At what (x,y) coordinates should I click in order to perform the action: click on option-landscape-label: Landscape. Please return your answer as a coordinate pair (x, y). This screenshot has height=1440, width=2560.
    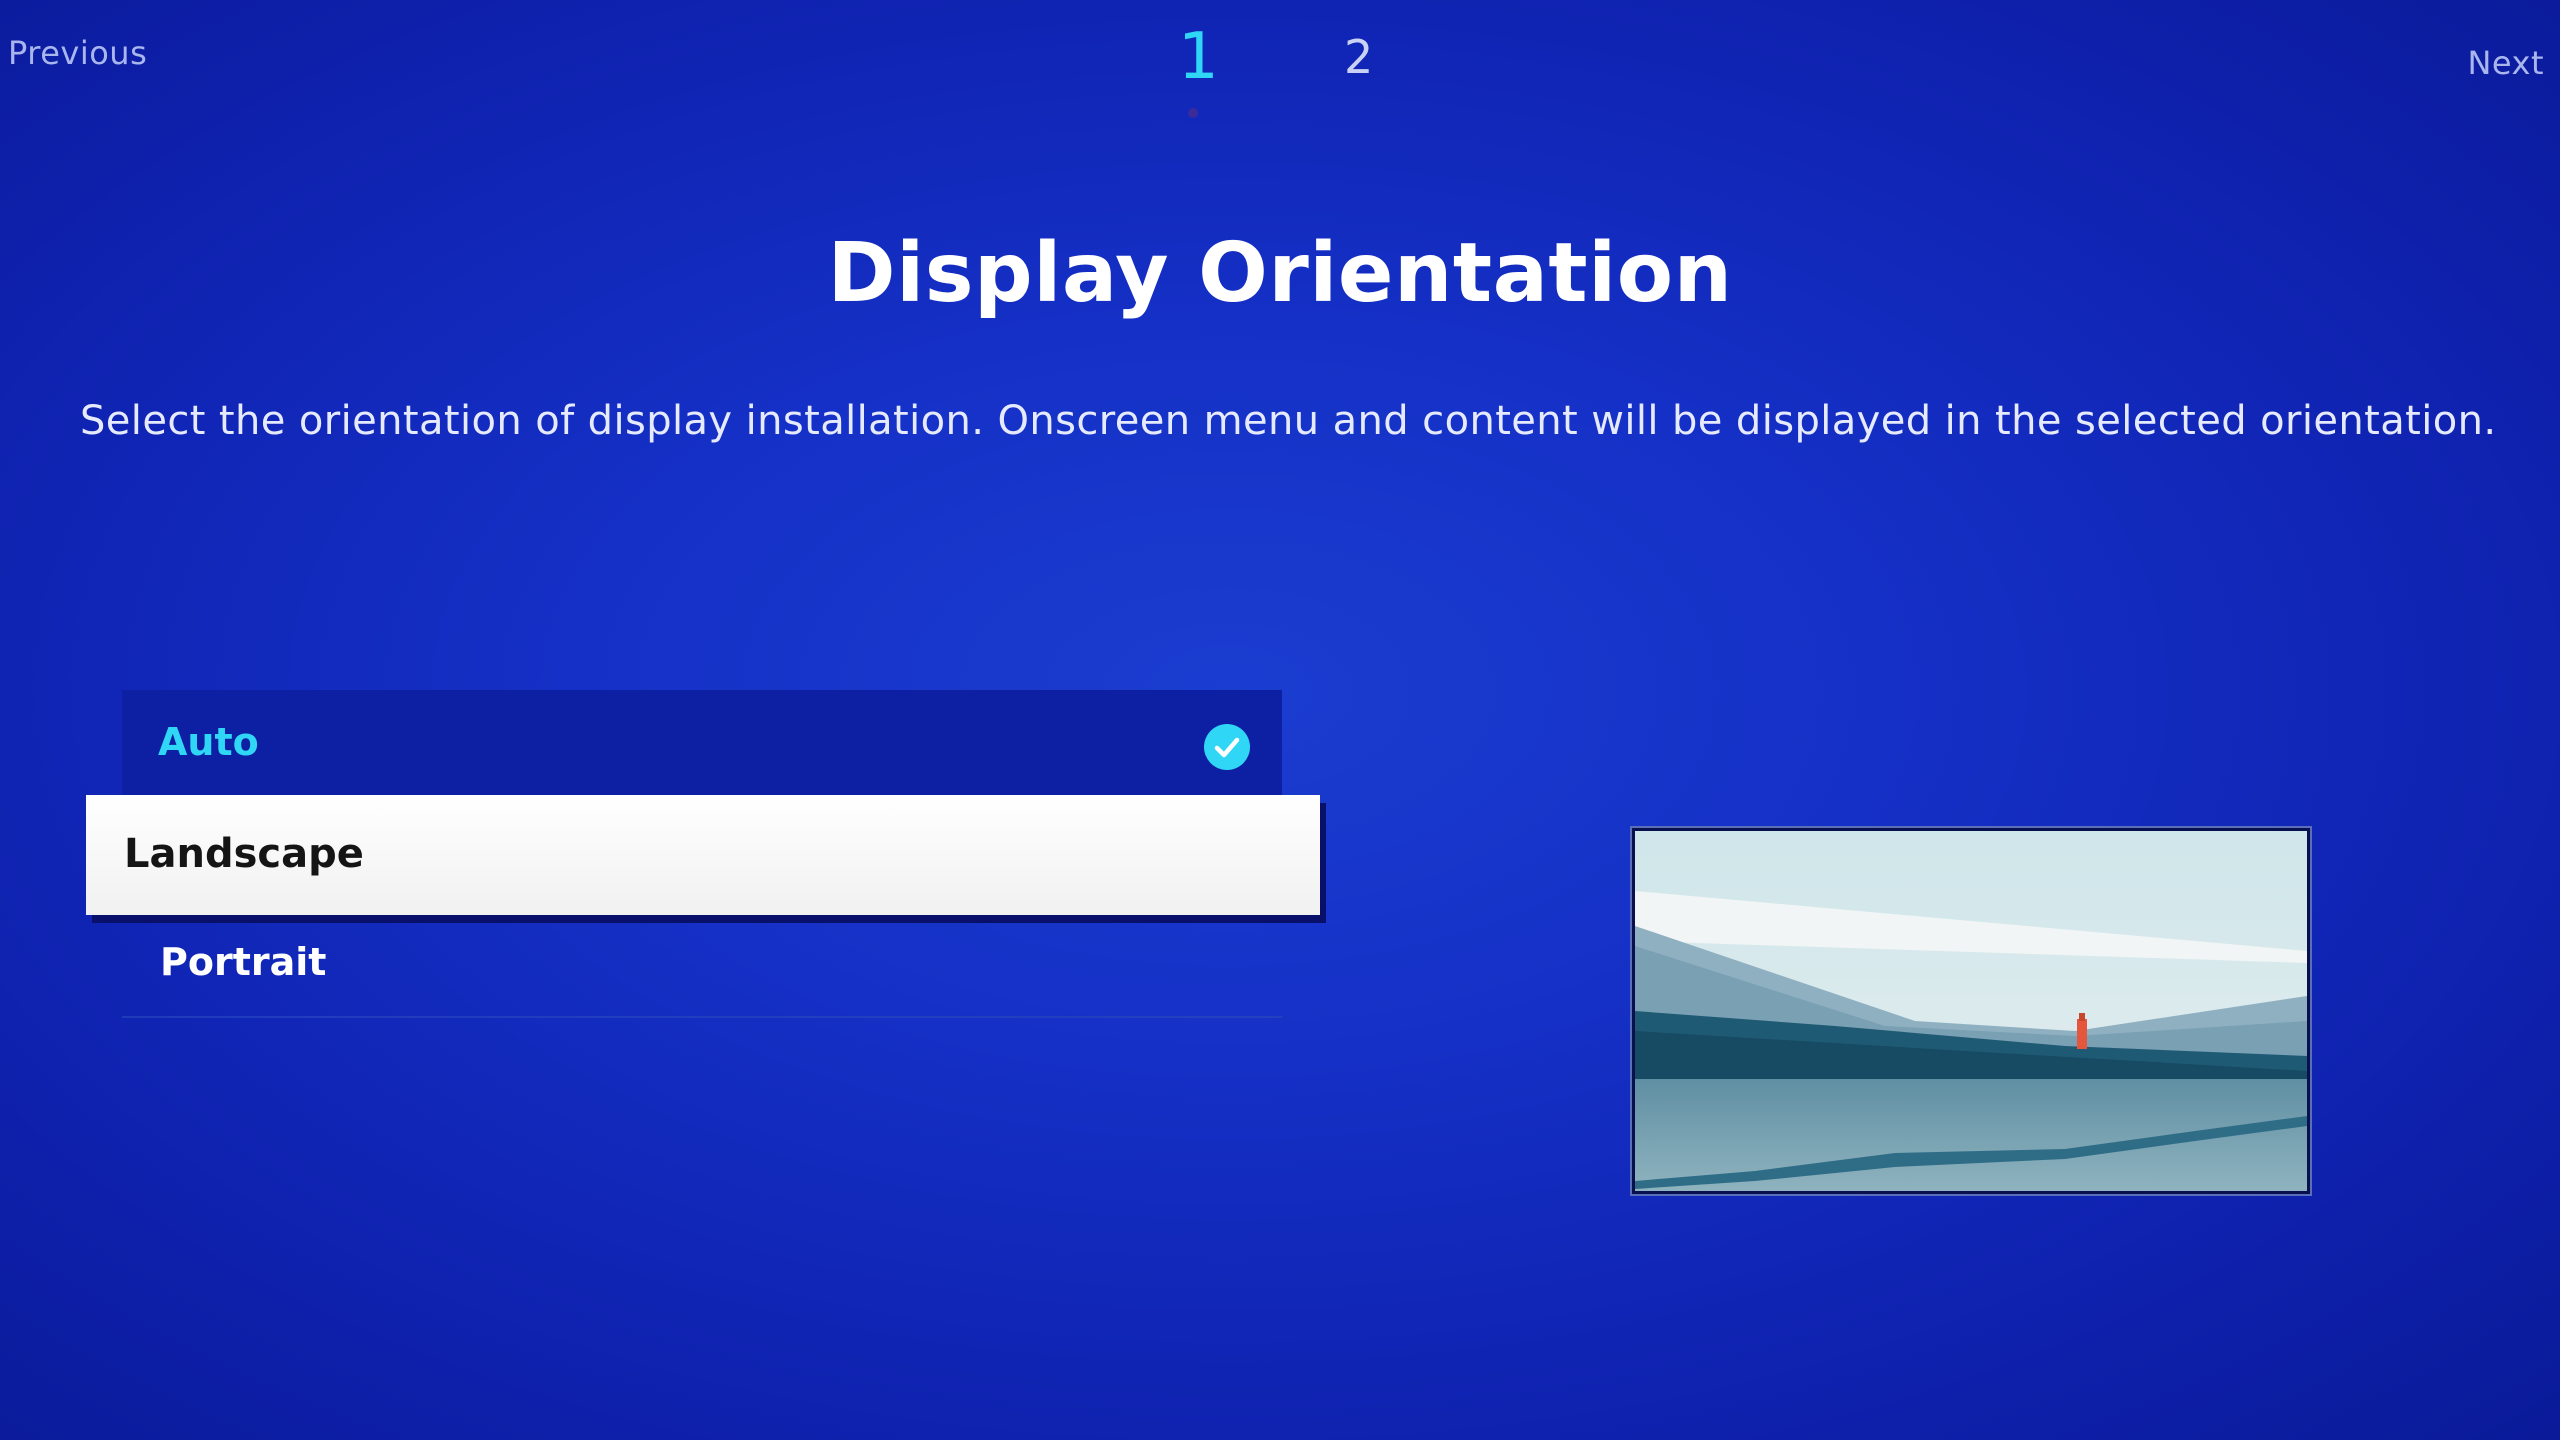
    Looking at the image, I should click on (244, 854).